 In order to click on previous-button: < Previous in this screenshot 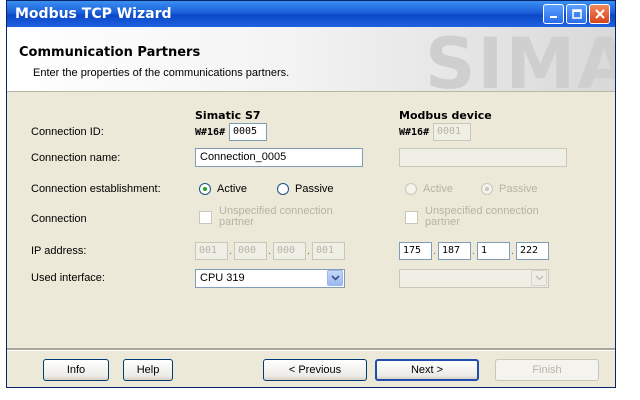, I will do `click(315, 370)`.